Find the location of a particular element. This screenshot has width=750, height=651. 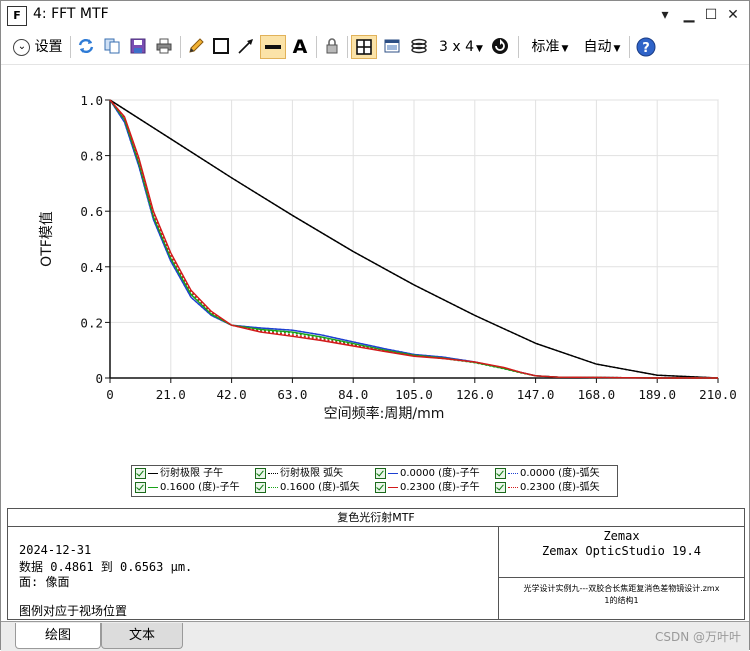

legend-label: 0.0000 (度)-弧矢 is located at coordinates (560, 473).